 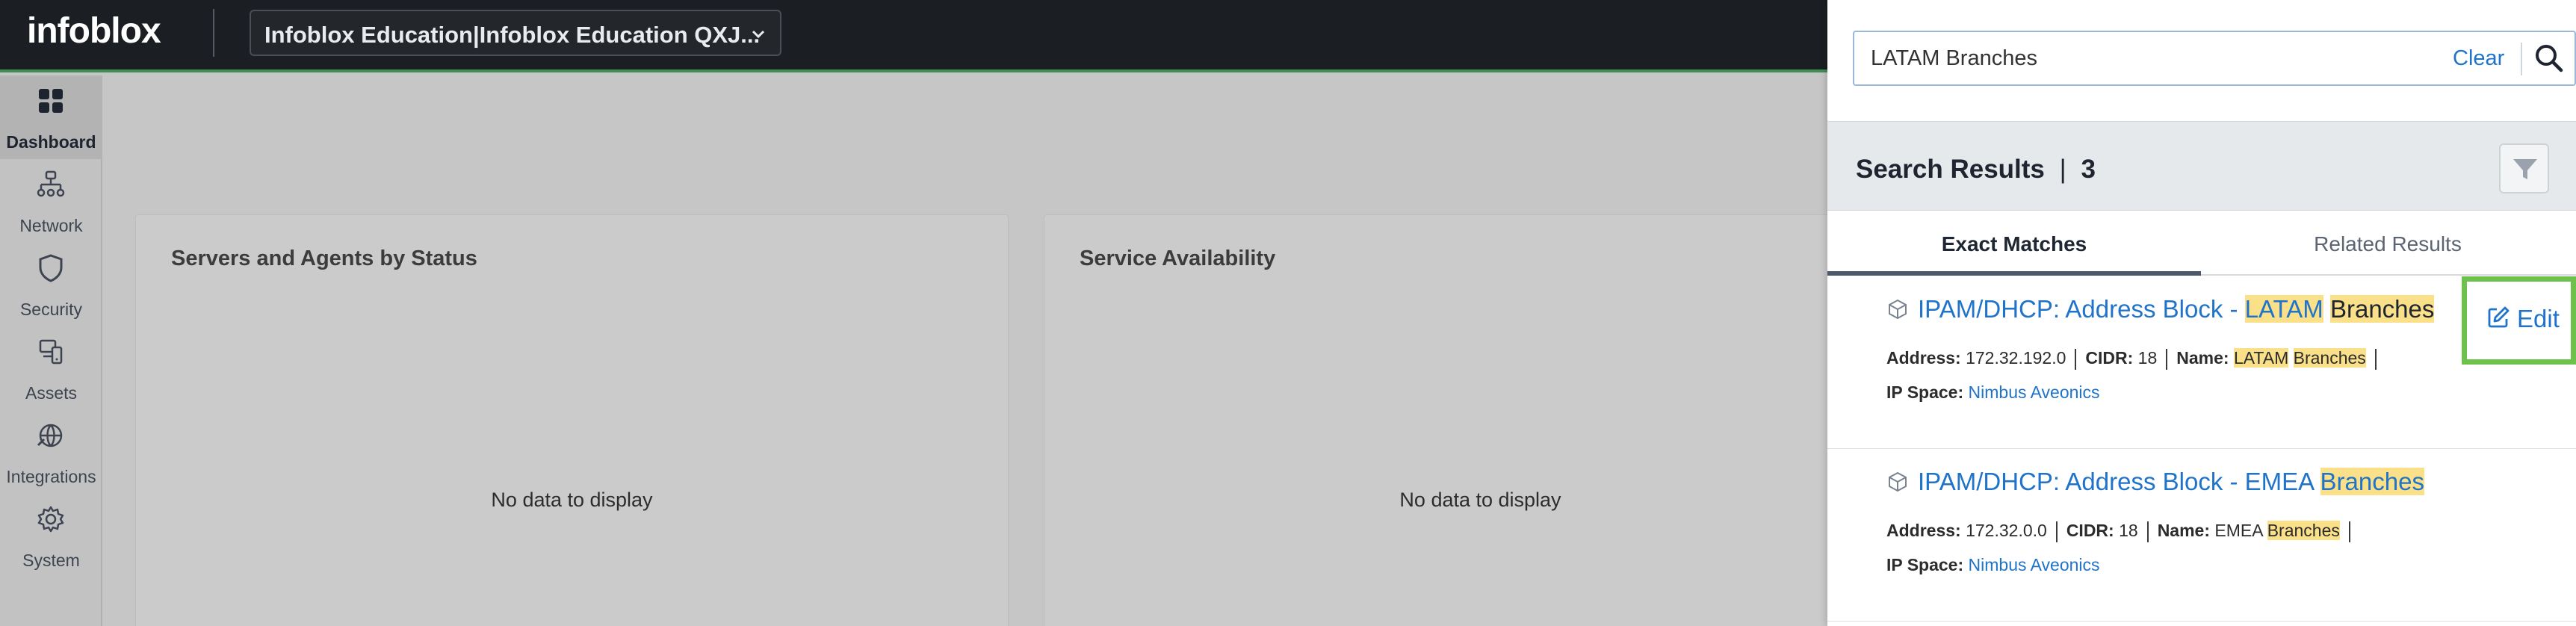 What do you see at coordinates (2214, 58) in the screenshot?
I see `search-input: LATAM Branches Clear` at bounding box center [2214, 58].